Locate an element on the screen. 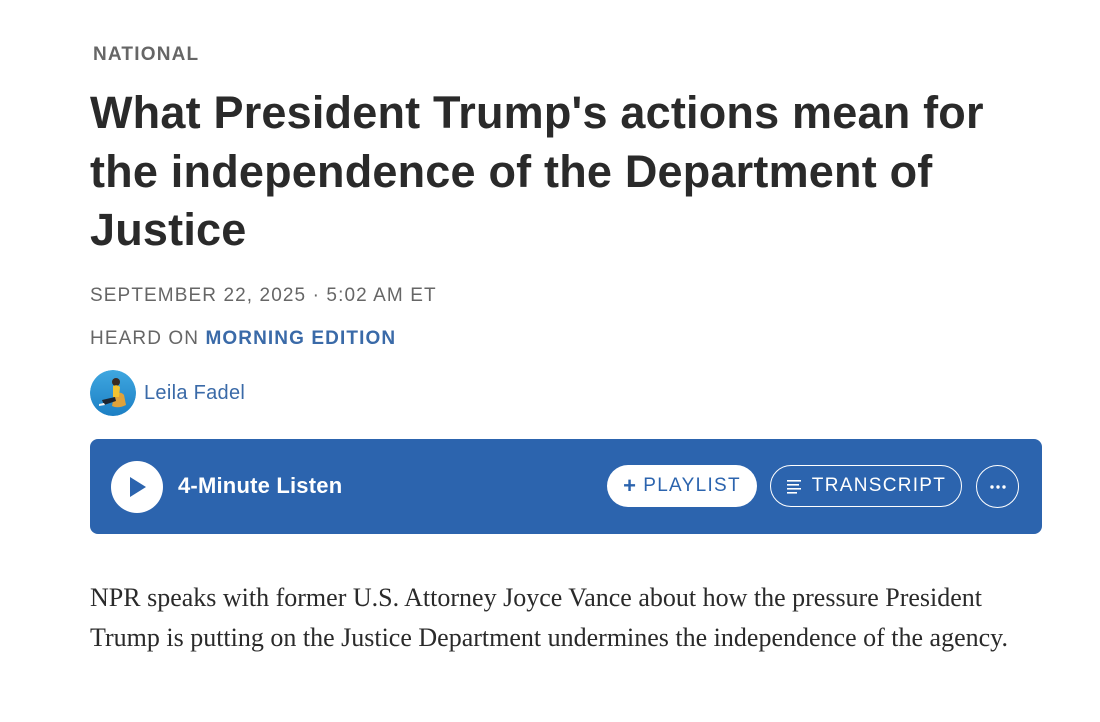 The width and height of the screenshot is (1100, 722). playlist-label: PLAYLIST is located at coordinates (692, 485).